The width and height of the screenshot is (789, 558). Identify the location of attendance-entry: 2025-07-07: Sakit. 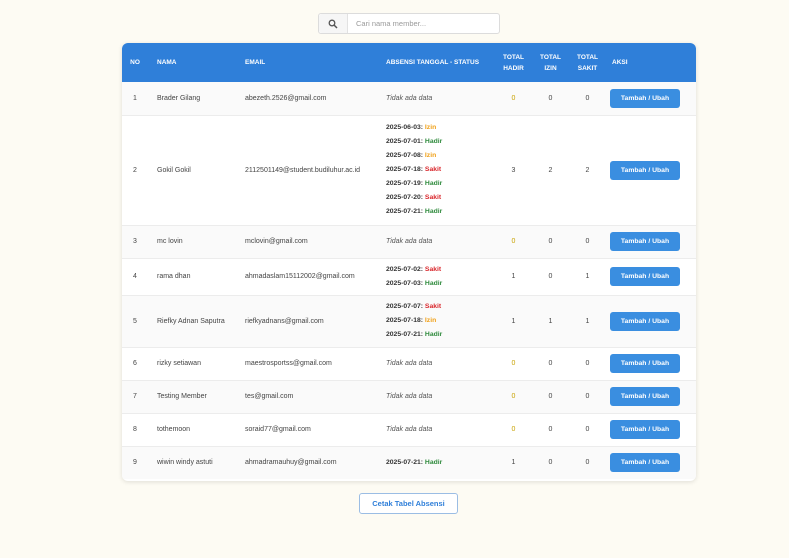
(440, 307).